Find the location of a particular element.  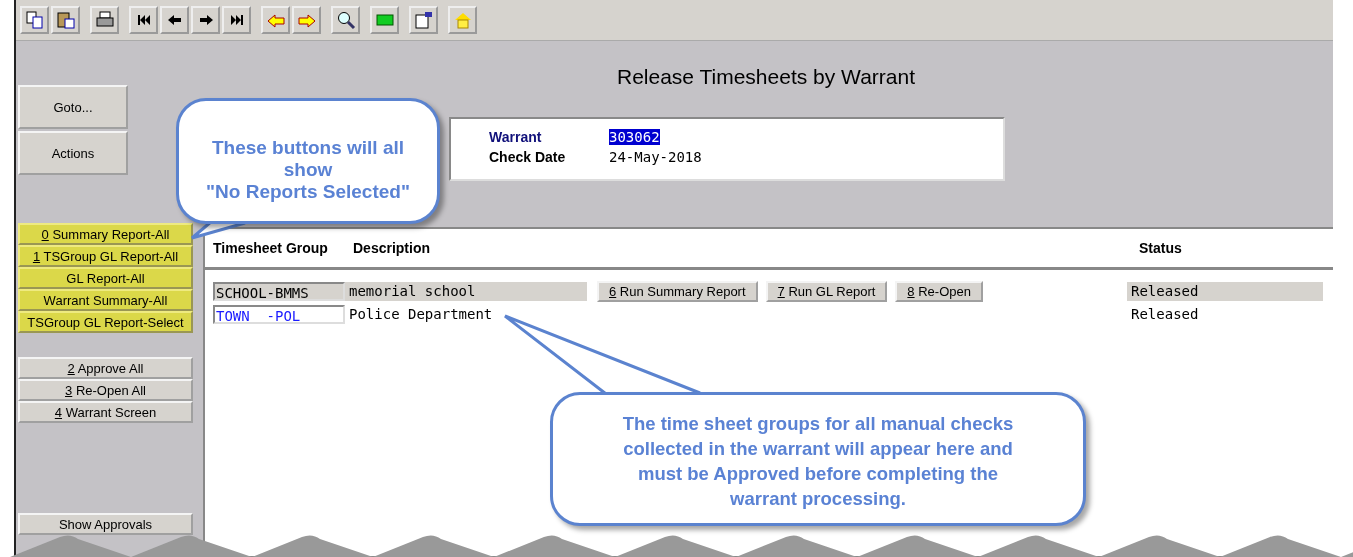

check-date-label: Check Date is located at coordinates (528, 157).